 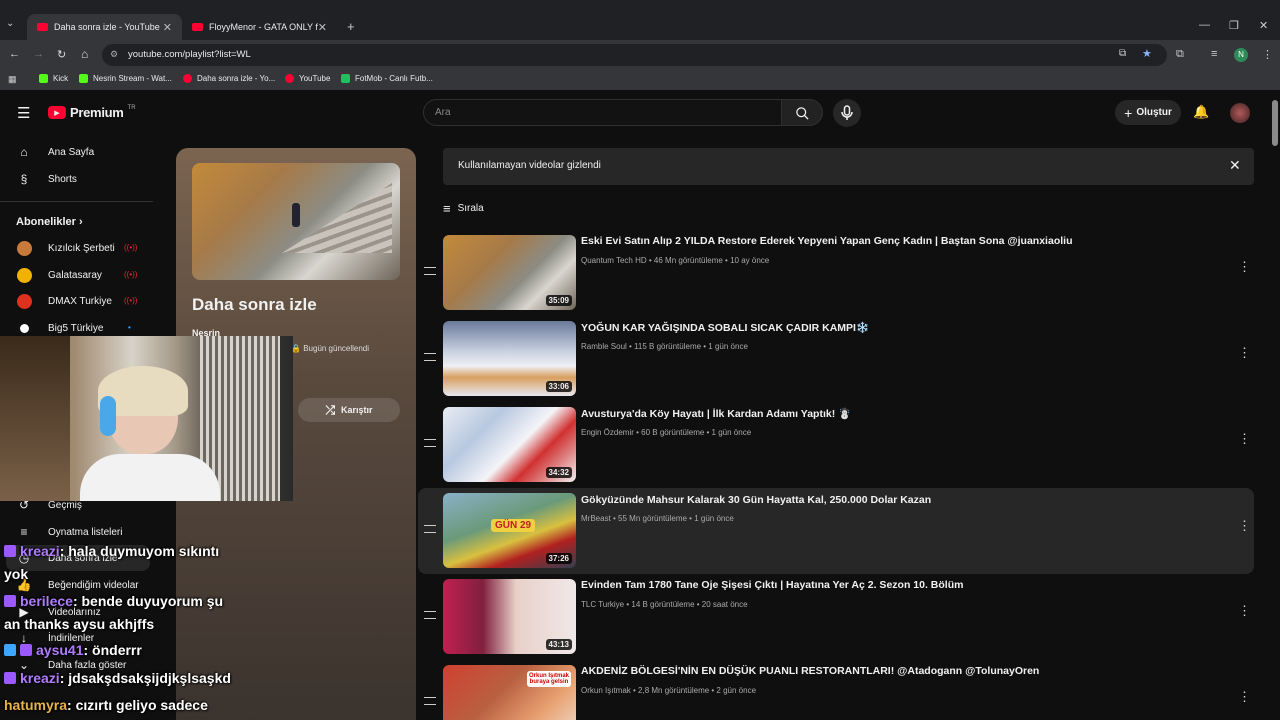 I want to click on profile-avatar: N, so click(x=1241, y=55).